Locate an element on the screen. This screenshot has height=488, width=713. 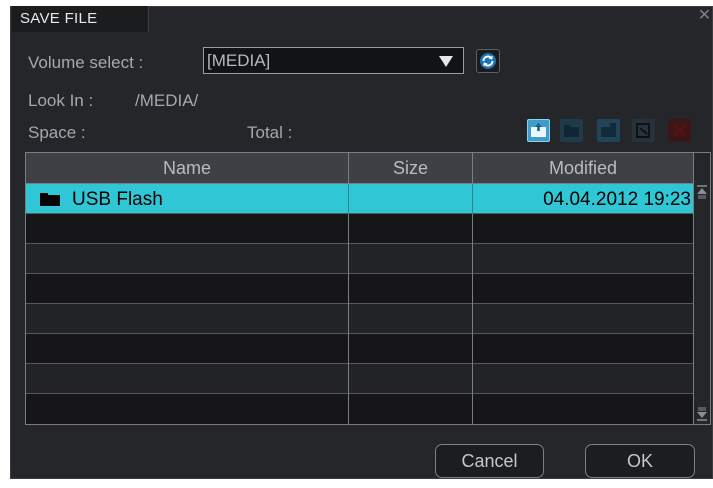
new-folder-icon is located at coordinates (571, 131).